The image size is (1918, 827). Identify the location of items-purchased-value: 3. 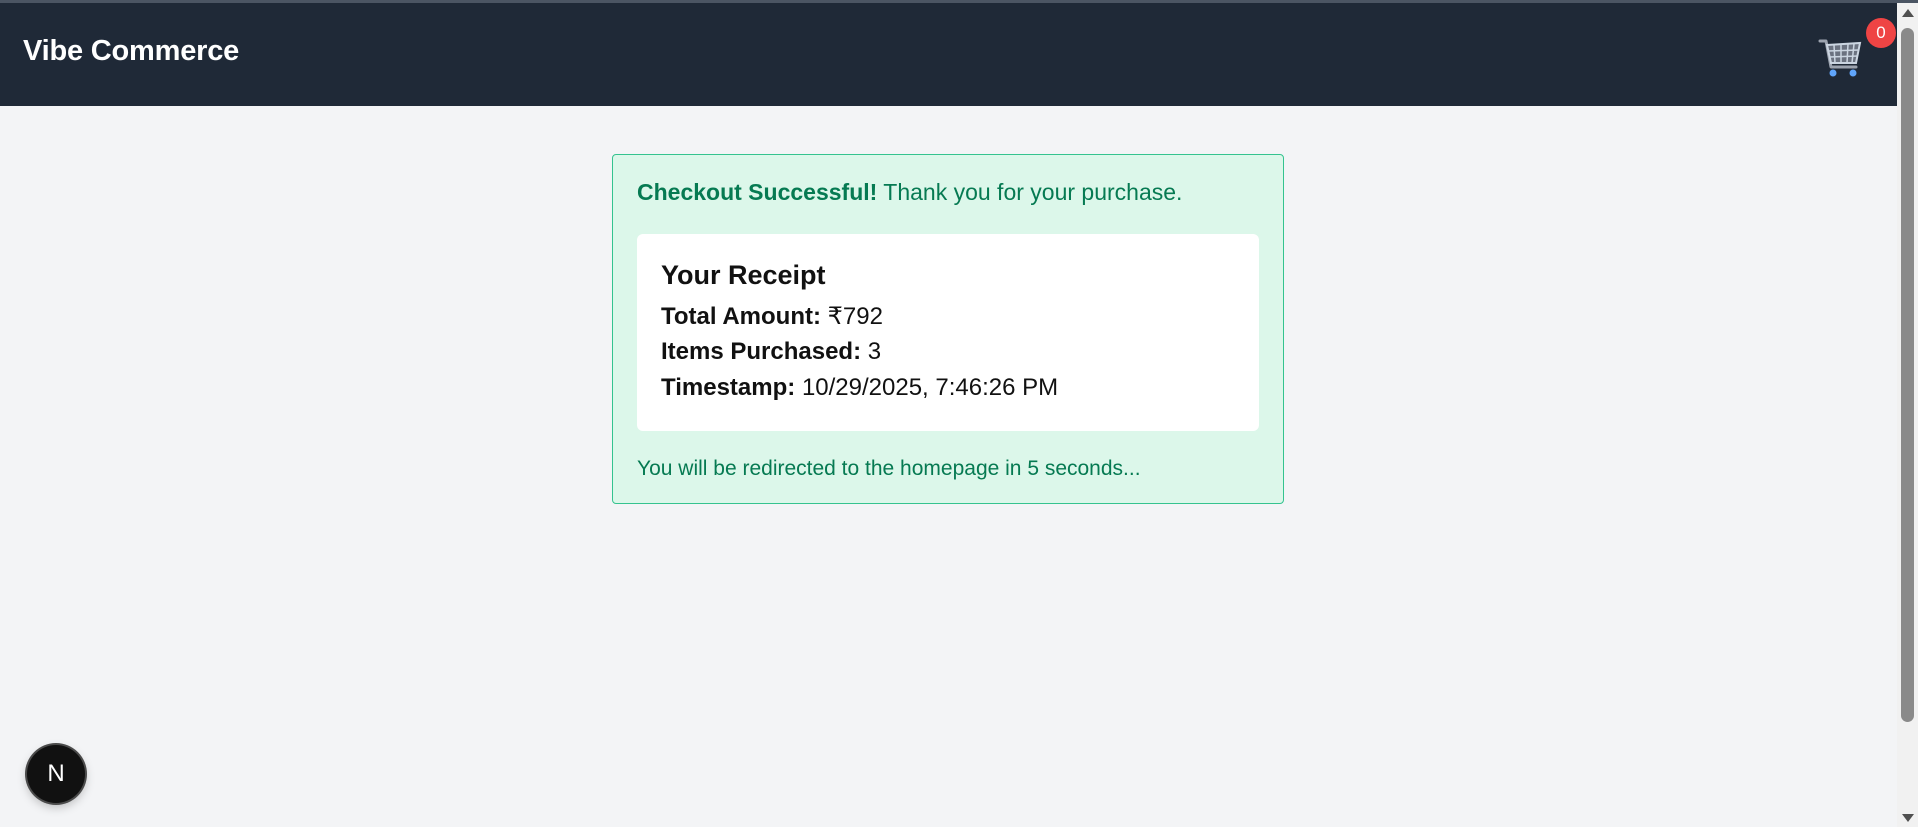
(874, 351).